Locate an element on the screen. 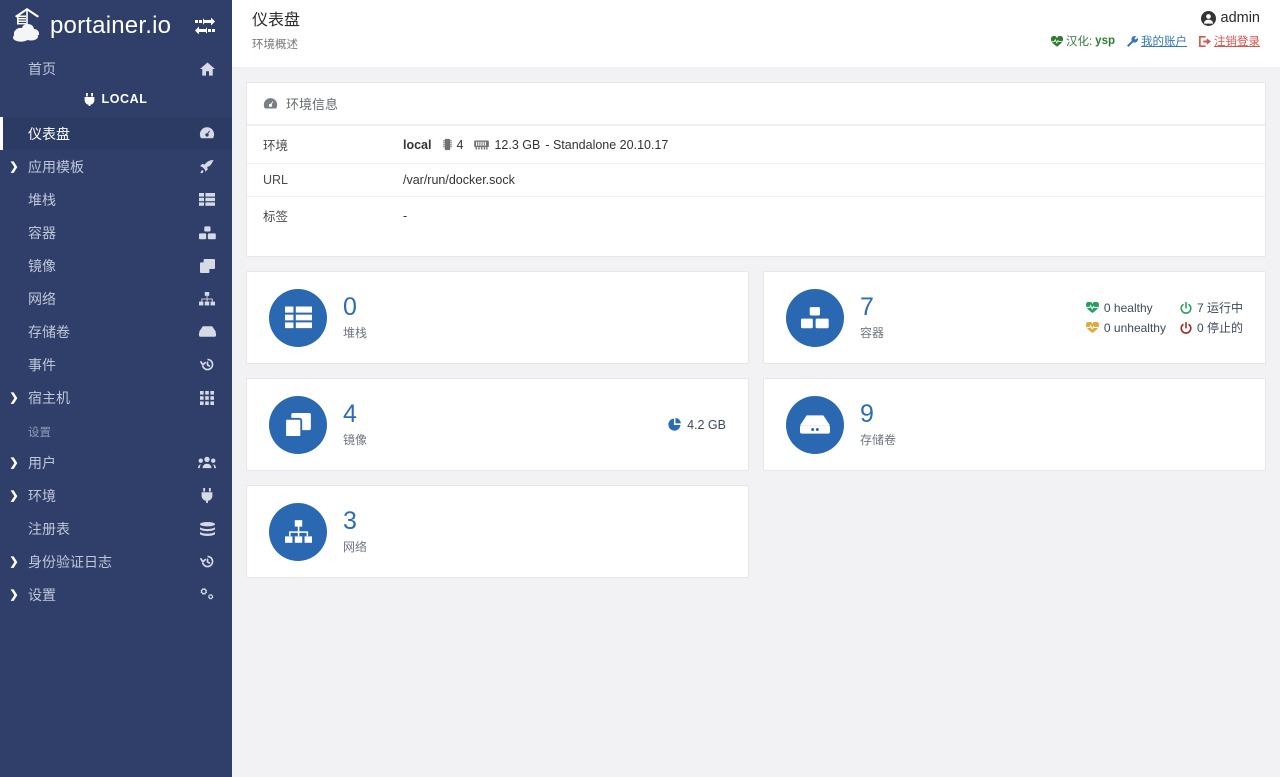 The image size is (1280, 777). sidebar-item-host: ❯ 宿主机 is located at coordinates (116, 397).